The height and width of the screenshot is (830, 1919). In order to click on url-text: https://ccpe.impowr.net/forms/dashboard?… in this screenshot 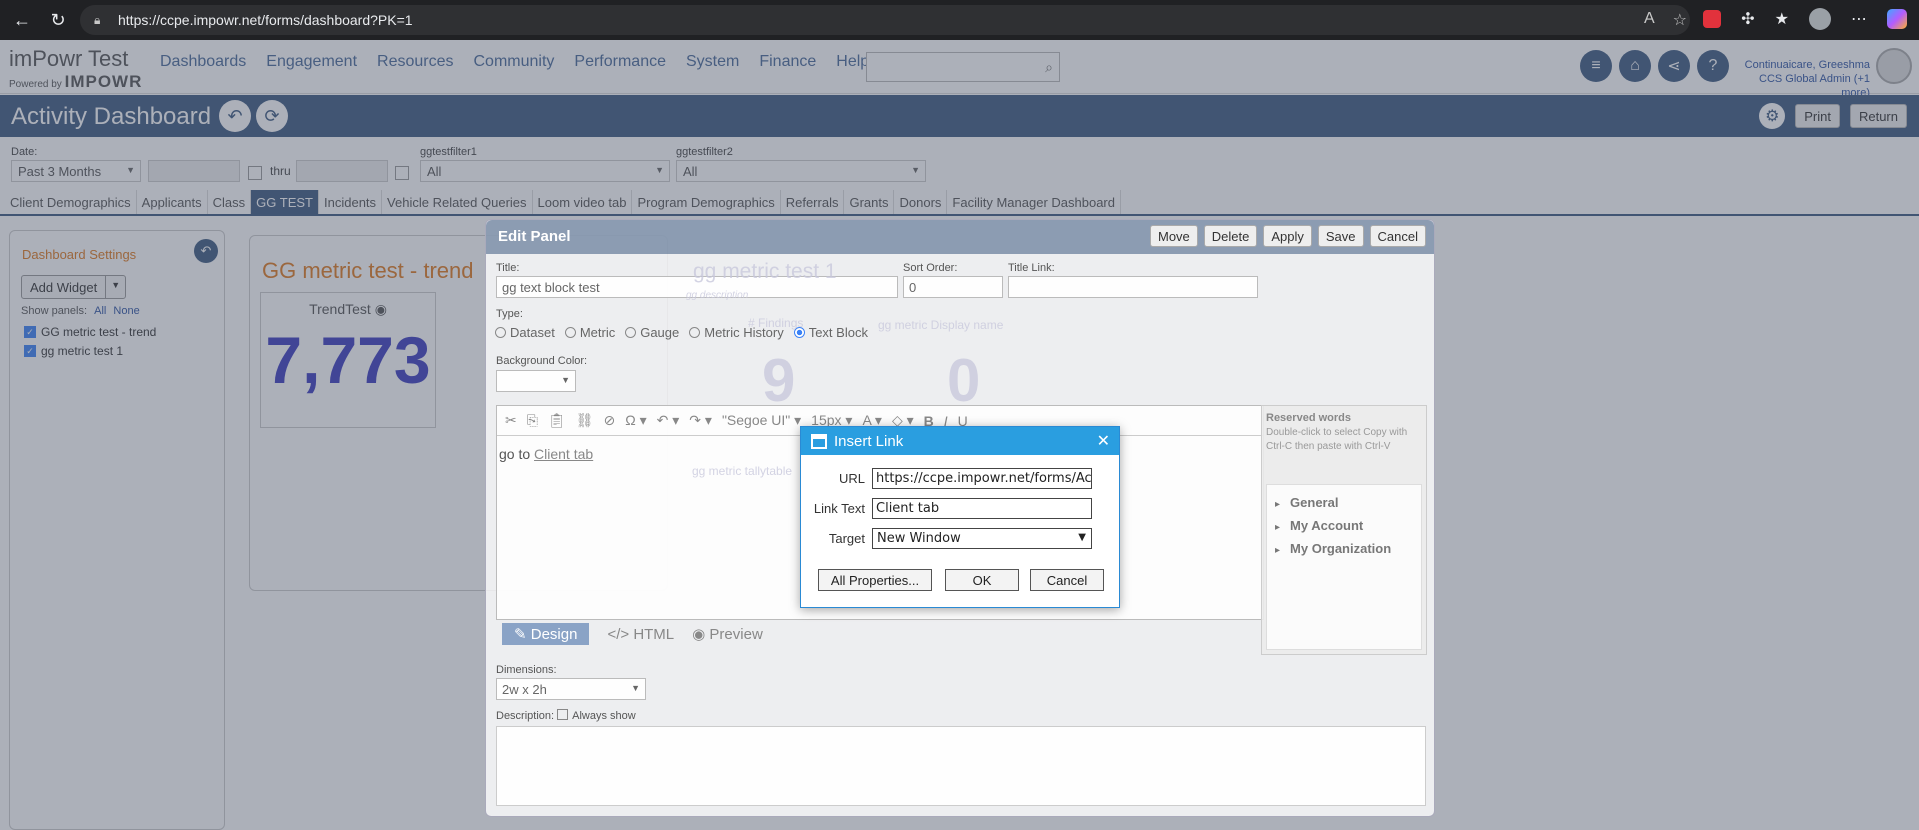, I will do `click(265, 20)`.